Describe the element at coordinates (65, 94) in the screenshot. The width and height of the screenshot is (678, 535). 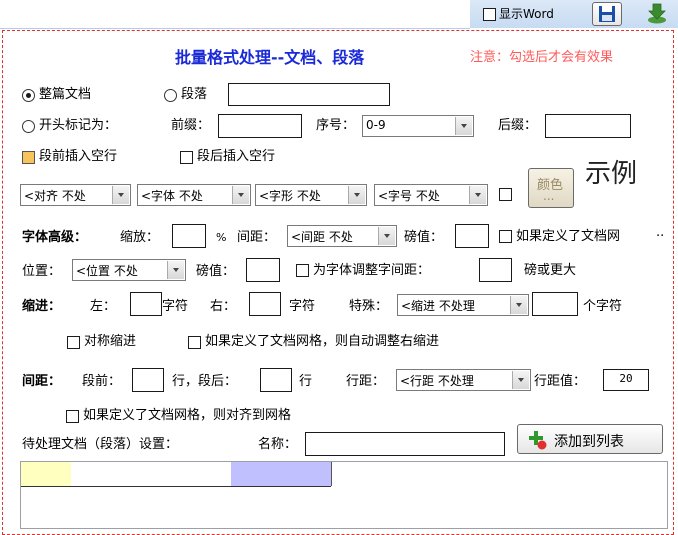
I see `whole-doc-label: 整篇文档` at that location.